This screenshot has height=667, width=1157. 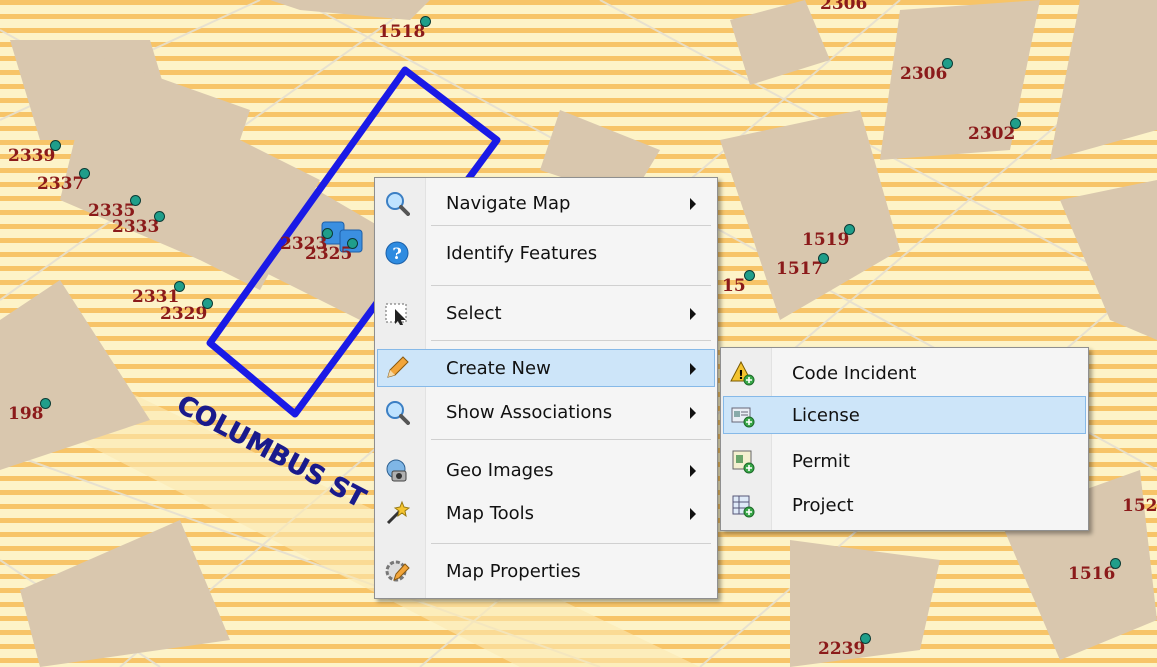 I want to click on submenu-item-label: Code Incident, so click(x=854, y=373).